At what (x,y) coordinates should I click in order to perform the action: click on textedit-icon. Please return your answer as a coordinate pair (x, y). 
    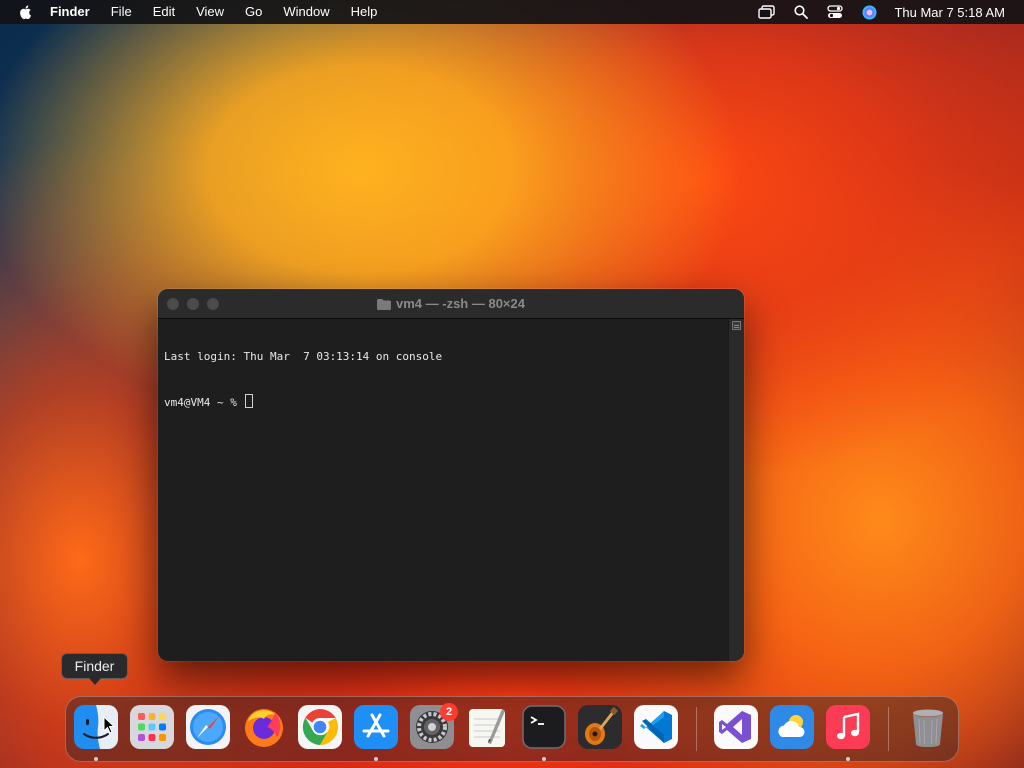
    Looking at the image, I should click on (487, 728).